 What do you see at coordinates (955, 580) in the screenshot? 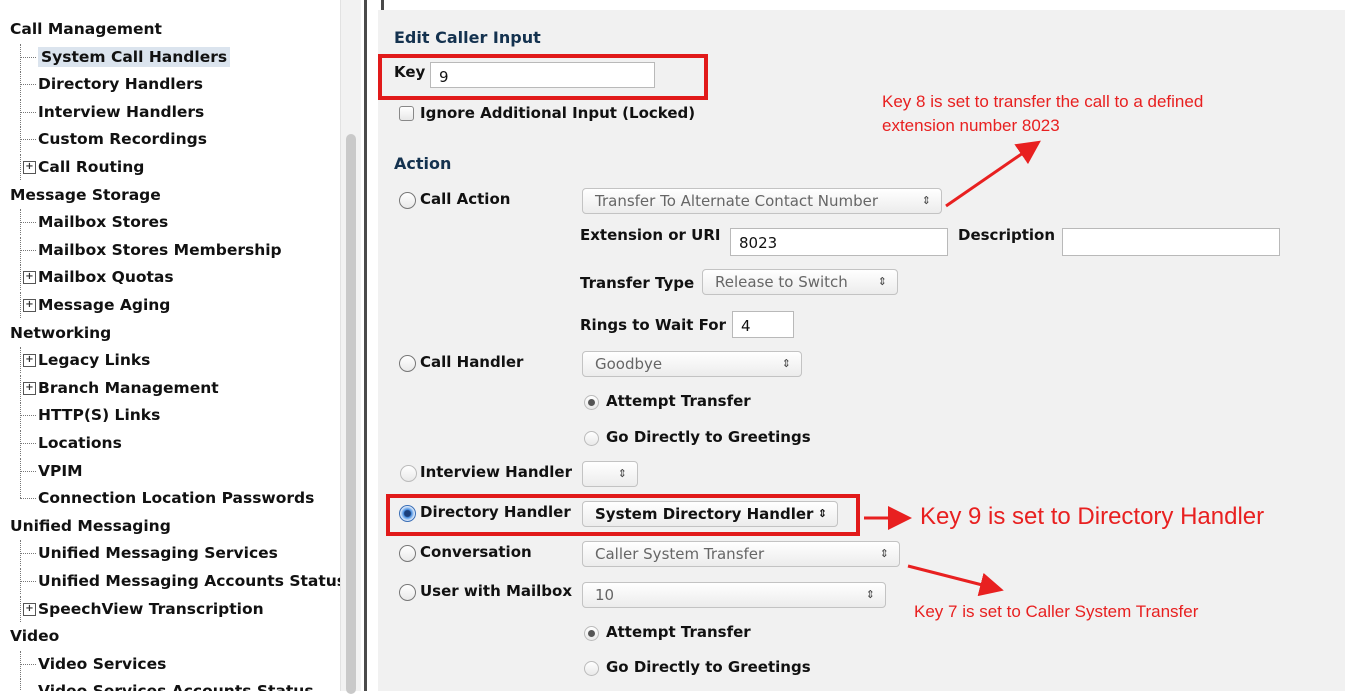
I see `key7-arrow` at bounding box center [955, 580].